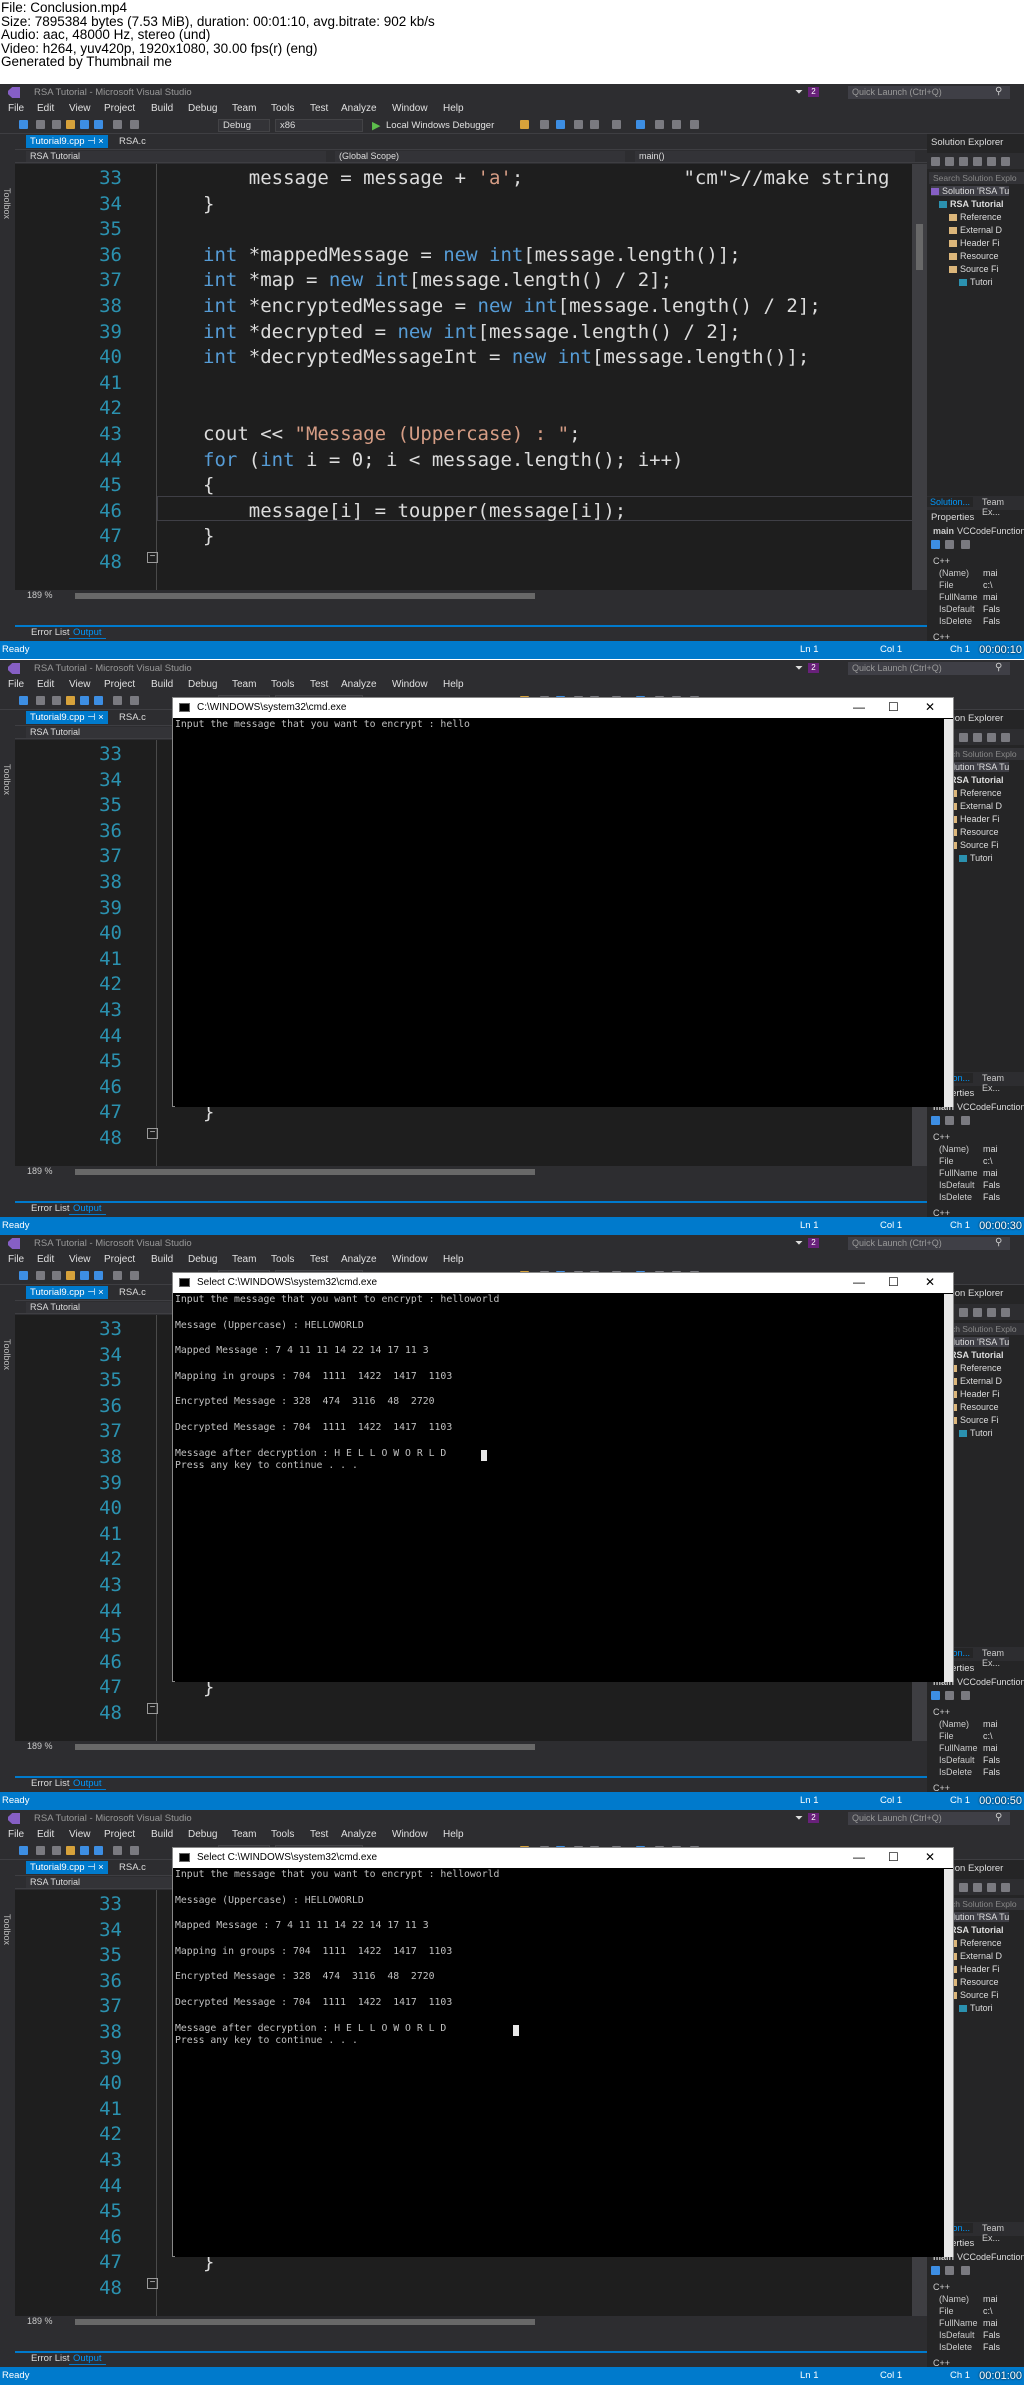 The image size is (1024, 2387). I want to click on scroll-thumb, so click(919, 247).